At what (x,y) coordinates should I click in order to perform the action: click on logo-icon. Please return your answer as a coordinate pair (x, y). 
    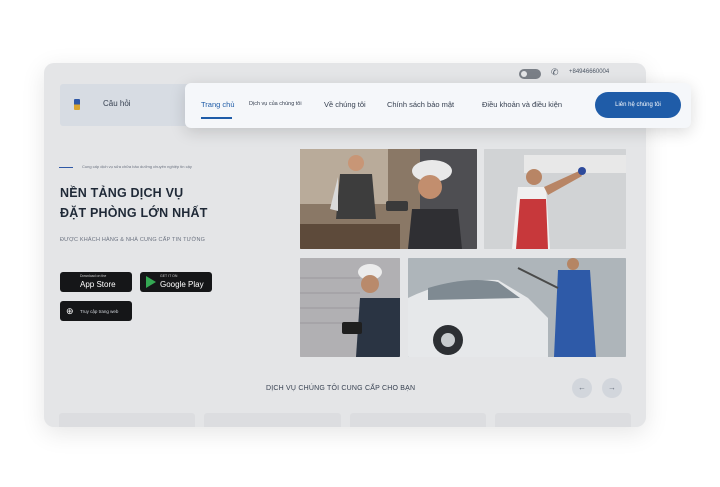
    Looking at the image, I should click on (77, 104).